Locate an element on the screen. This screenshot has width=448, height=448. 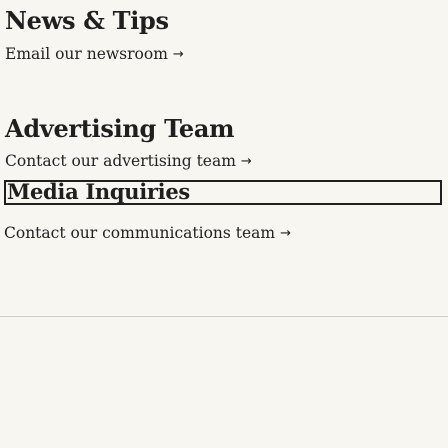
advertising-team-heading: Advertising Team is located at coordinates (120, 128).